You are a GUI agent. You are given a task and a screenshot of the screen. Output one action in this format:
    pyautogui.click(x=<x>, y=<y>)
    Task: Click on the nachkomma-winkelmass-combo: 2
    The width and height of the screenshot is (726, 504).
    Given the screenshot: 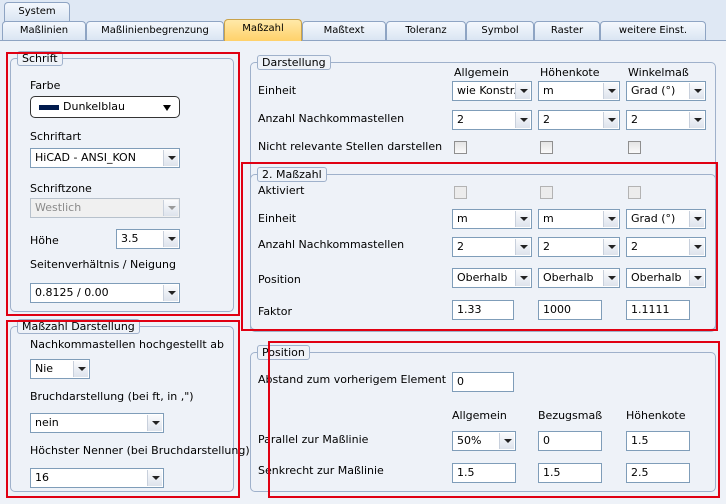 What is the action you would take?
    pyautogui.click(x=666, y=120)
    